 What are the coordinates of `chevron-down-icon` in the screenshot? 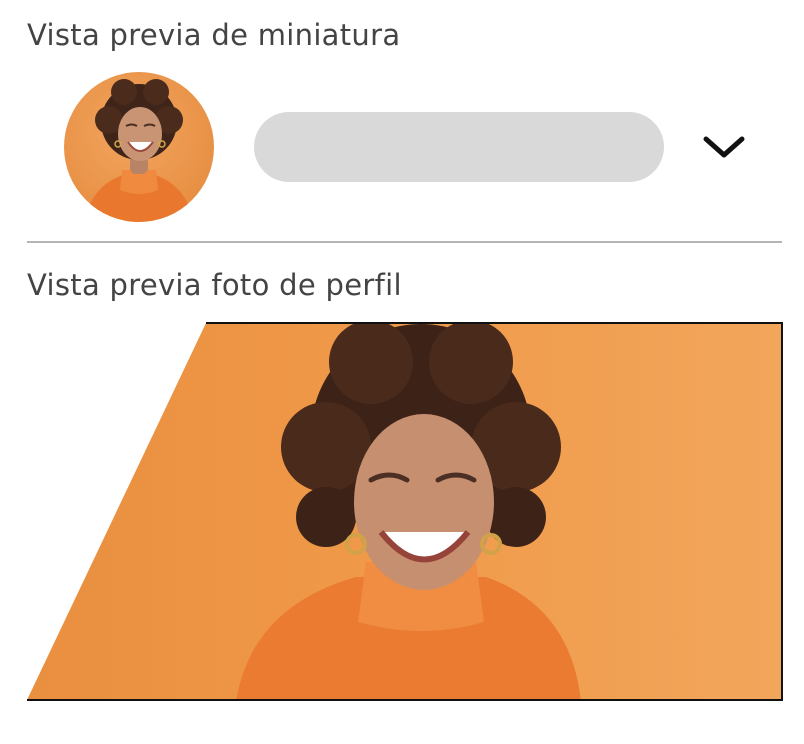 It's located at (724, 147).